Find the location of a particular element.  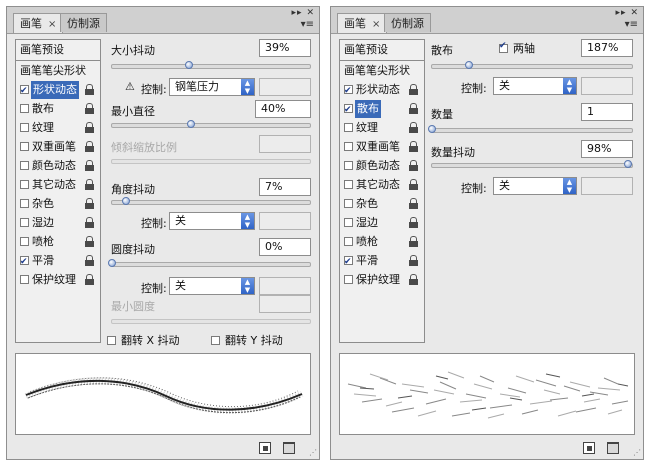

flip-y-jitter-checkbox: 翻转 Y 抖动 is located at coordinates (247, 340).